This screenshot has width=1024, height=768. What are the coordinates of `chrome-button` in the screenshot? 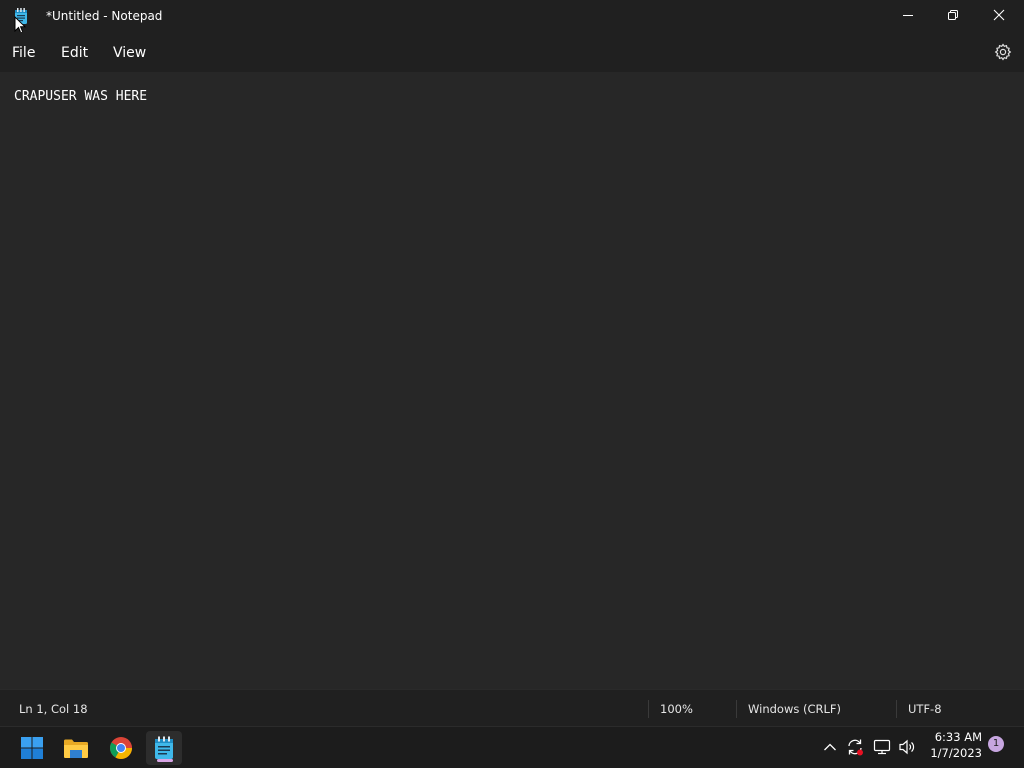 It's located at (121, 748).